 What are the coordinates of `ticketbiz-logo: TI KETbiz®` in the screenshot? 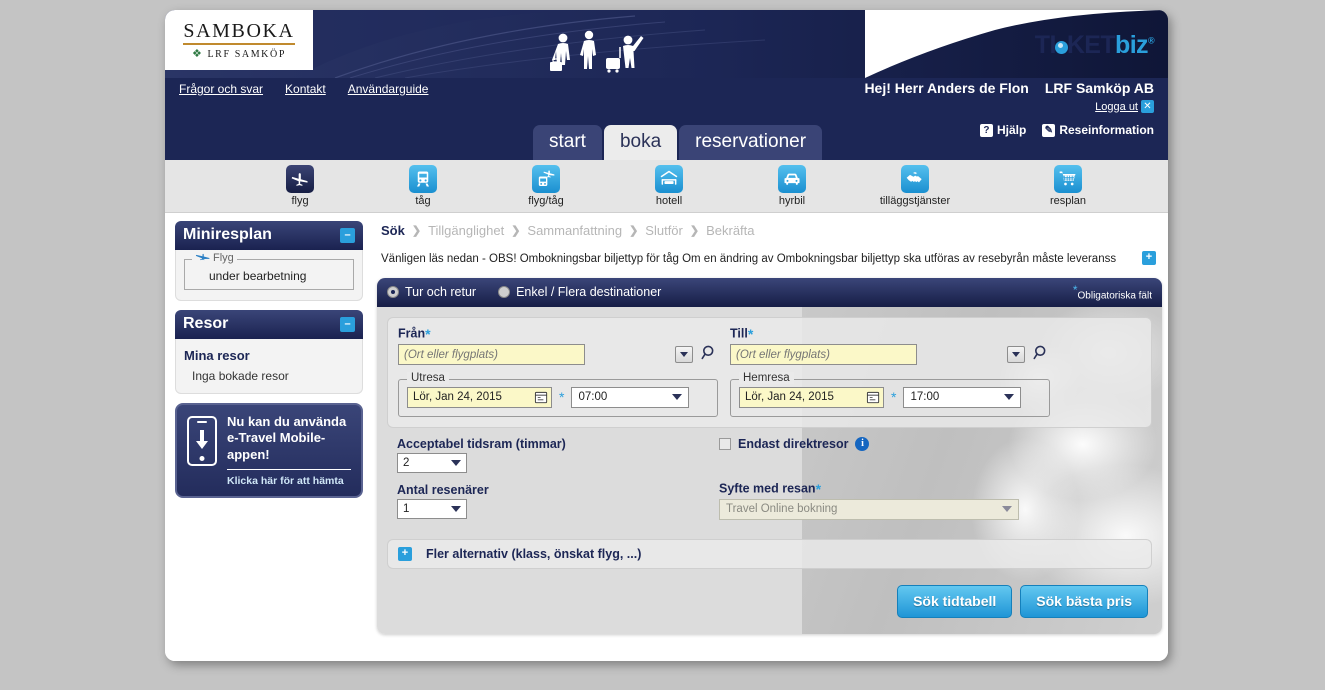 It's located at (1094, 45).